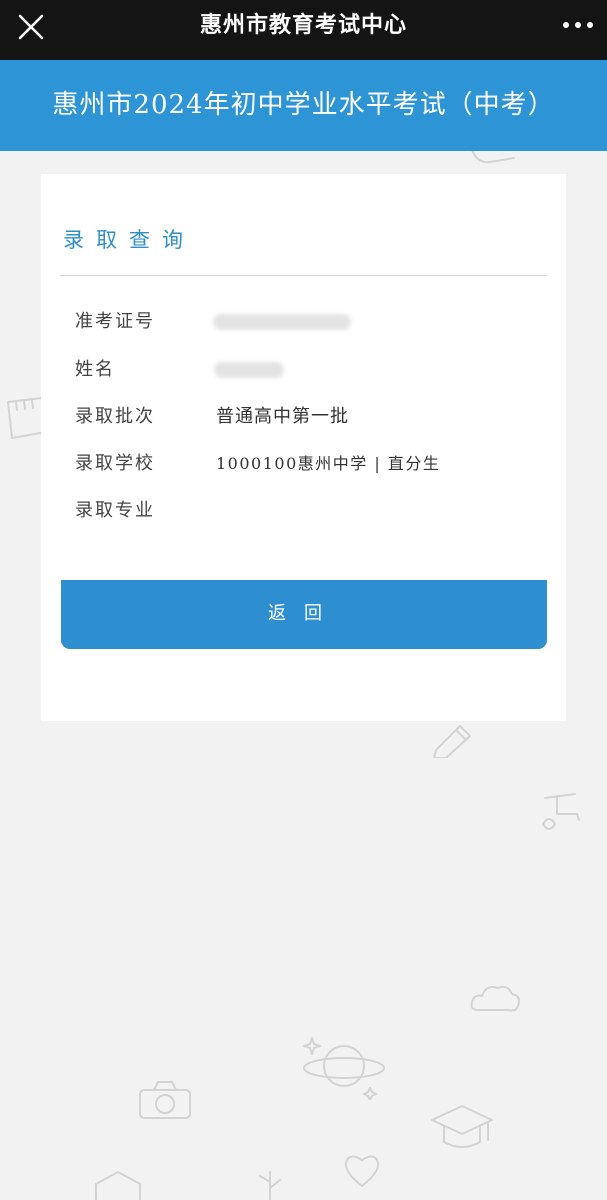 The height and width of the screenshot is (1200, 607). What do you see at coordinates (495, 998) in the screenshot?
I see `cloud-doodle-icon` at bounding box center [495, 998].